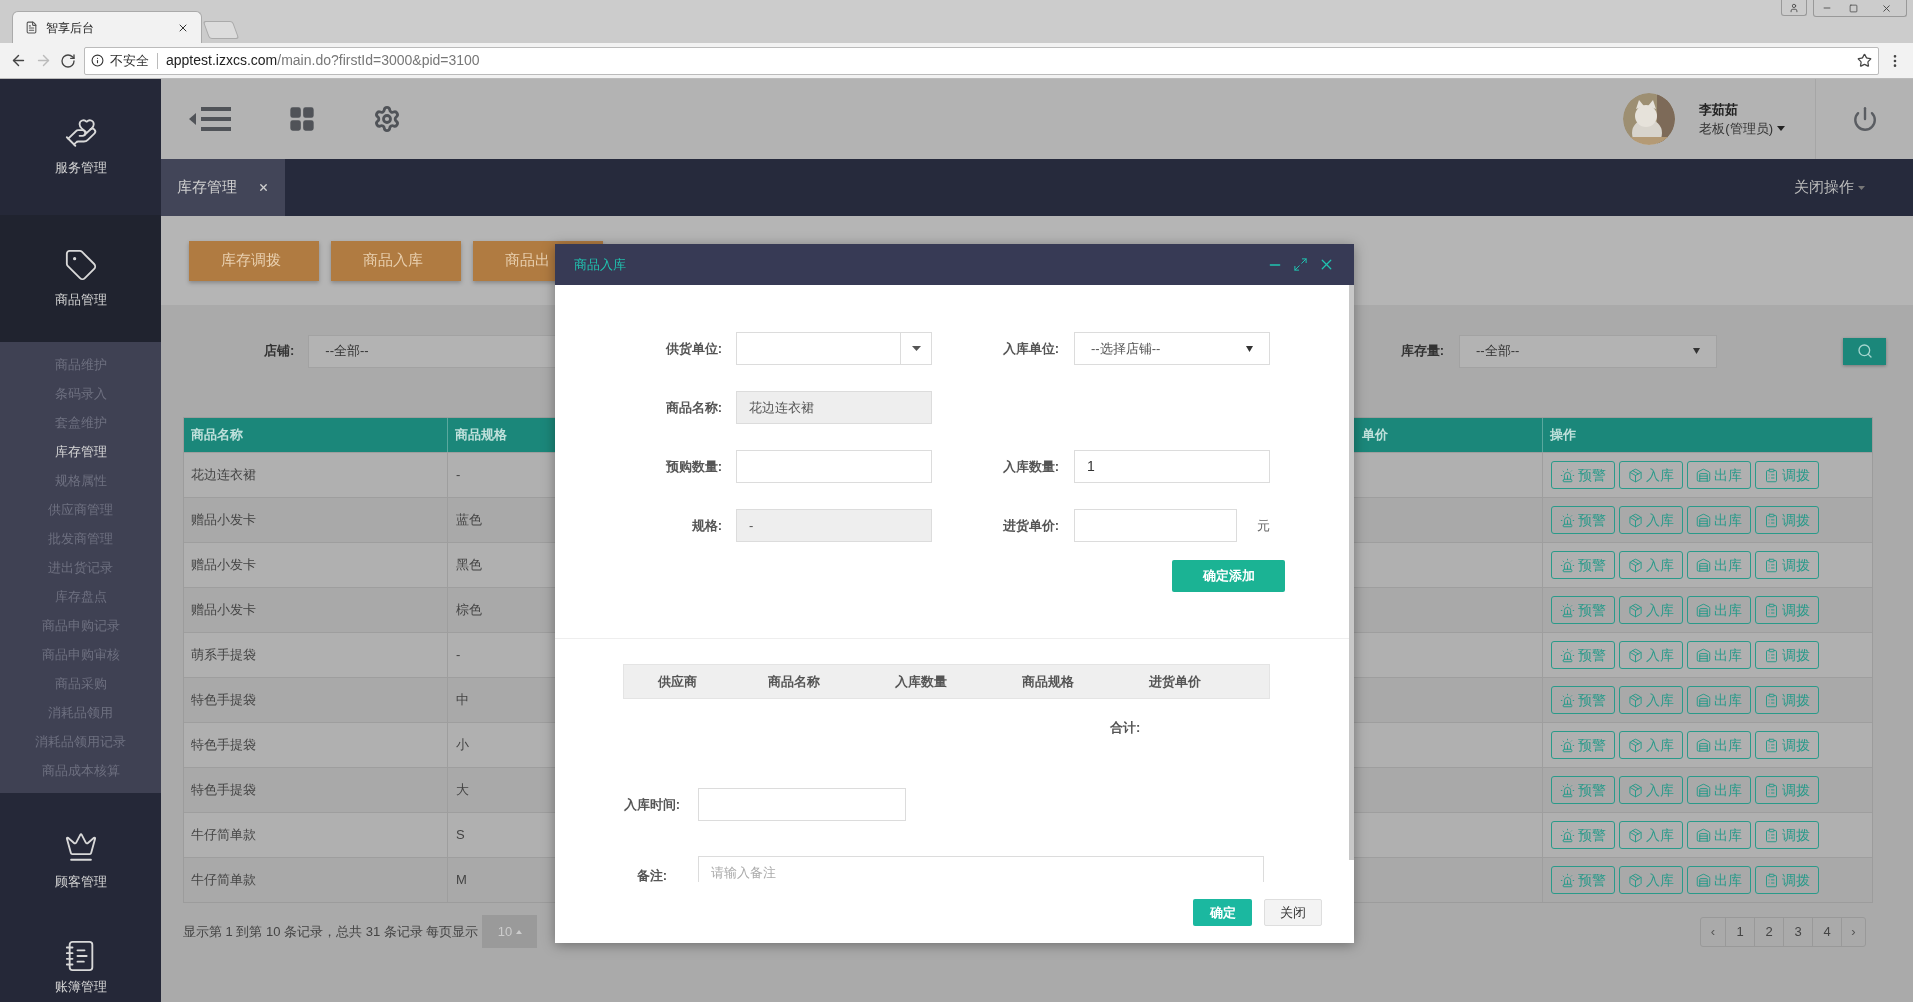 Image resolution: width=1913 pixels, height=1002 pixels. What do you see at coordinates (107, 27) in the screenshot?
I see `browser-tab: 智享后台` at bounding box center [107, 27].